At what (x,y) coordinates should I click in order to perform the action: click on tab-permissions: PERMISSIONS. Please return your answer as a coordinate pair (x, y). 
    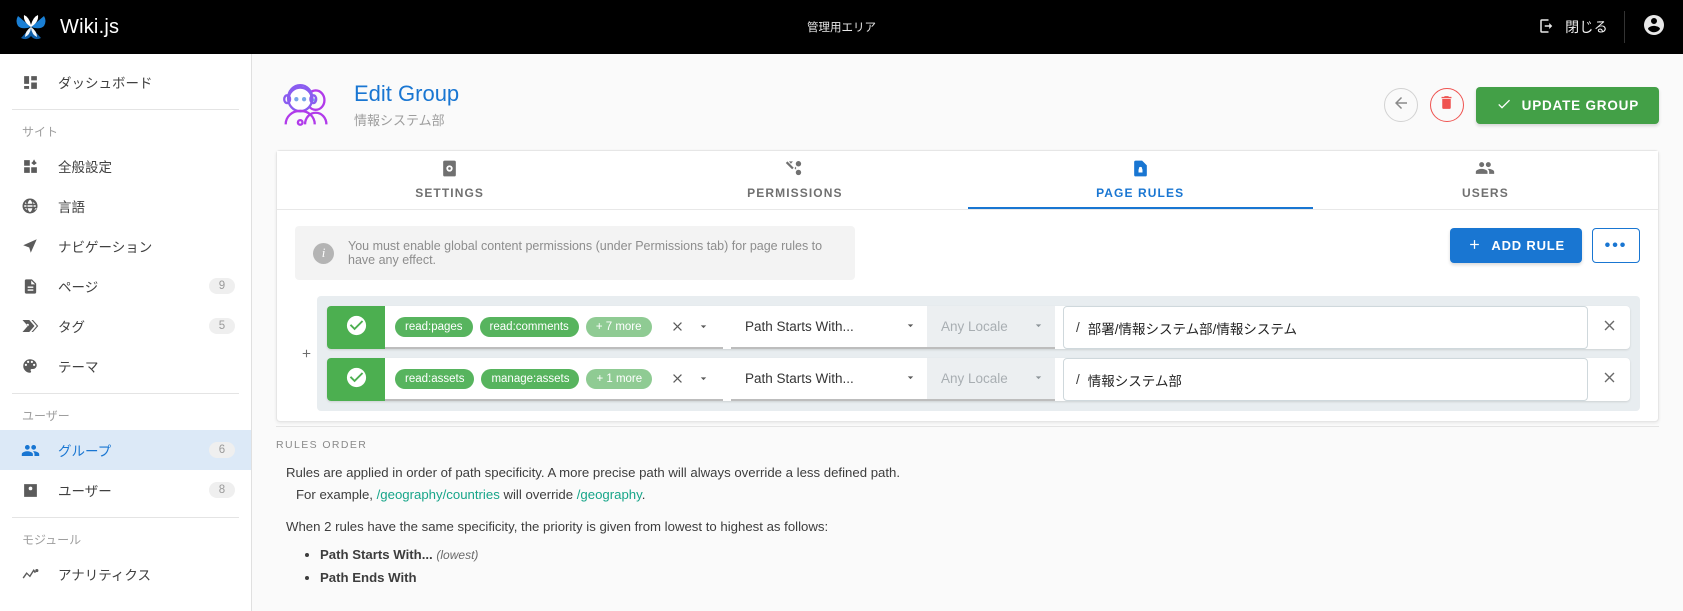
    Looking at the image, I should click on (794, 180).